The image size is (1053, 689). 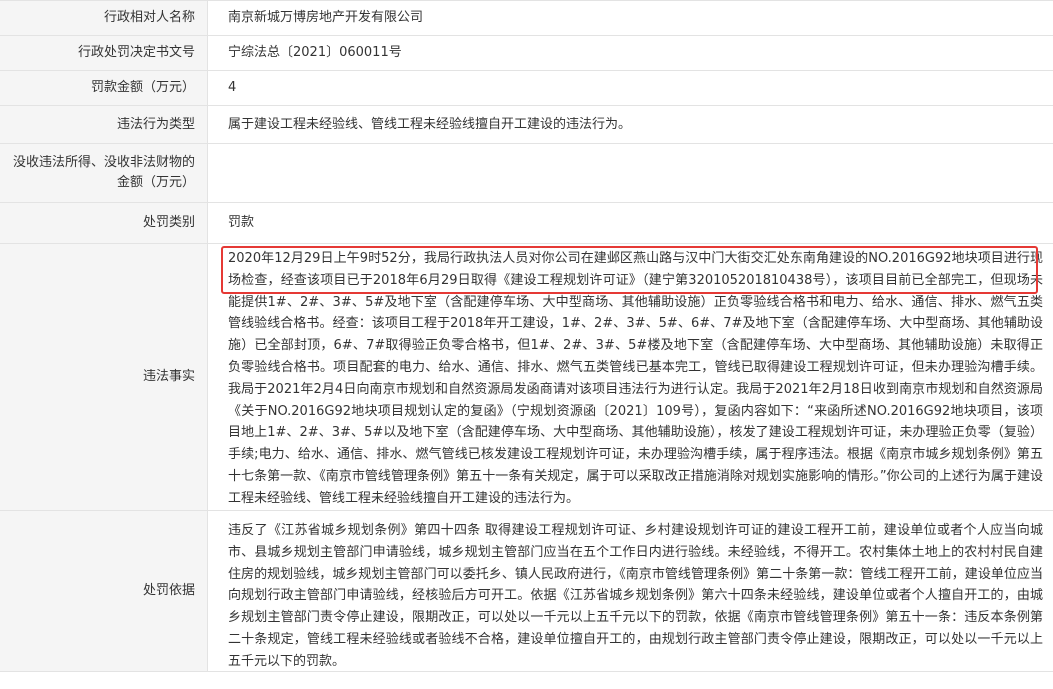 What do you see at coordinates (232, 87) in the screenshot?
I see `row-value: 4` at bounding box center [232, 87].